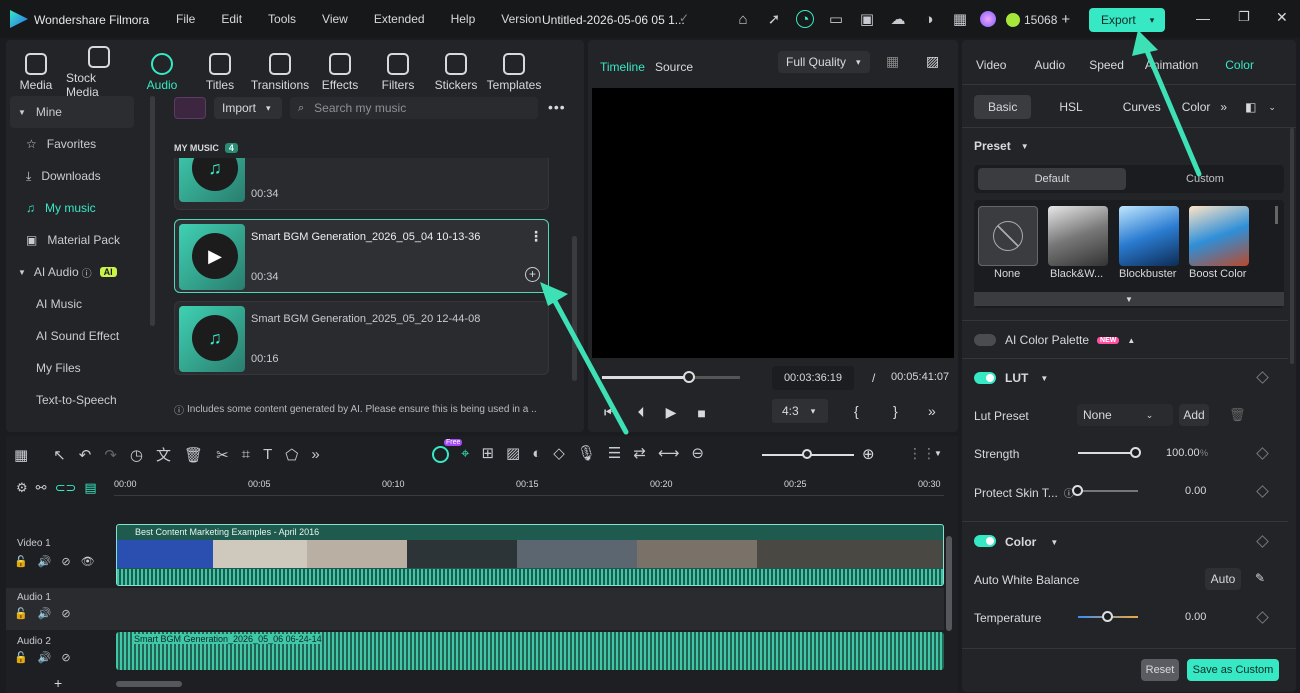  Describe the element at coordinates (220, 72) in the screenshot. I see `tool-titles: Titles` at that location.